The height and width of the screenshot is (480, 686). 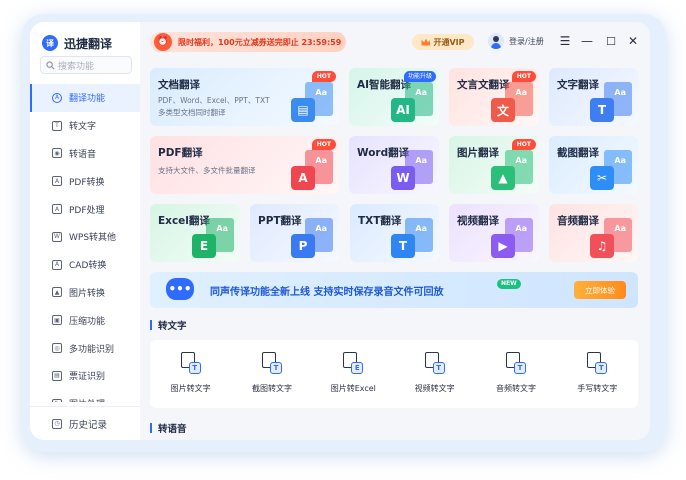 I want to click on translate-card: 文字翻译 Aa T, so click(x=593, y=97).